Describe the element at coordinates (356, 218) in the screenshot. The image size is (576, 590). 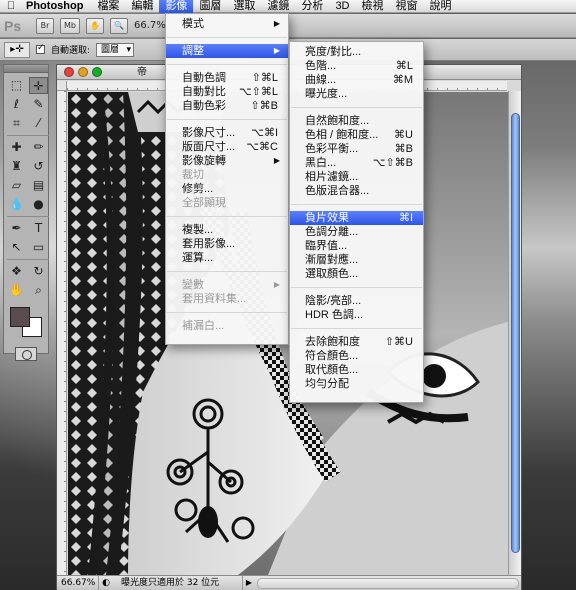
I see `adjust-menu-item: 負片效果 ⌘I` at that location.